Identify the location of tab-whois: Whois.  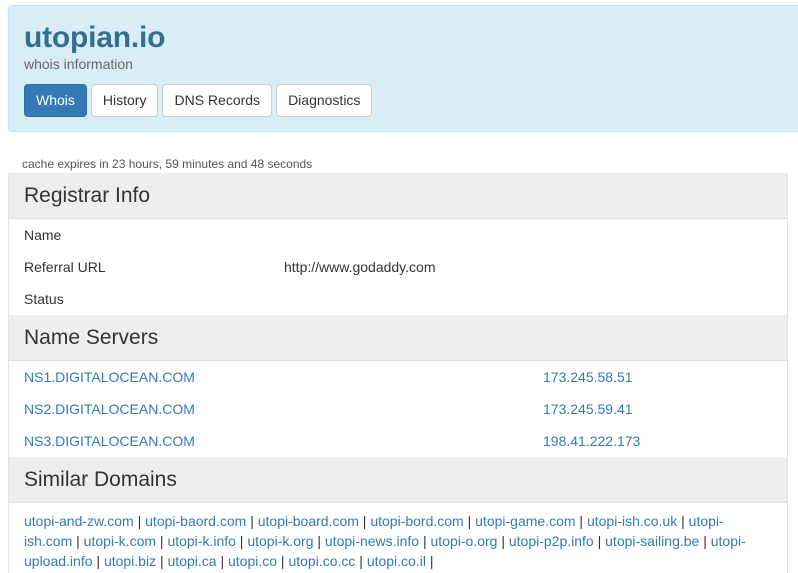
(55, 100).